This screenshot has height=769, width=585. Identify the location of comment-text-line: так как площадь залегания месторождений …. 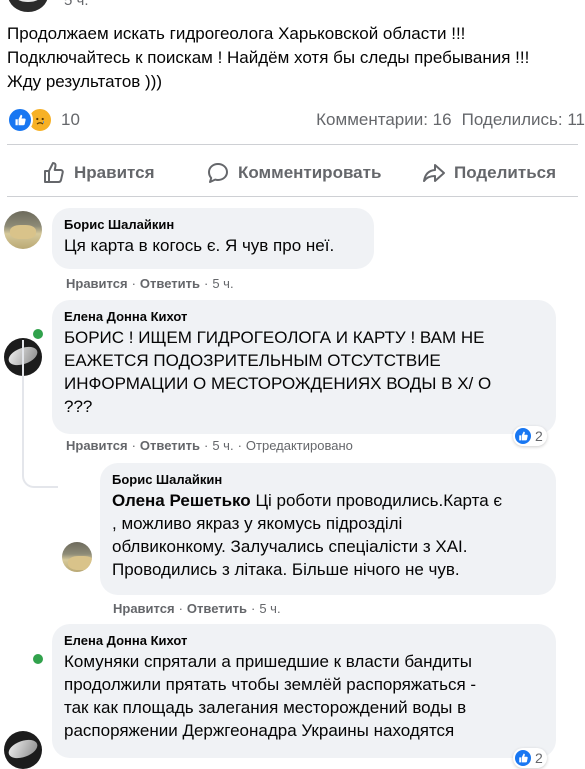
(265, 707).